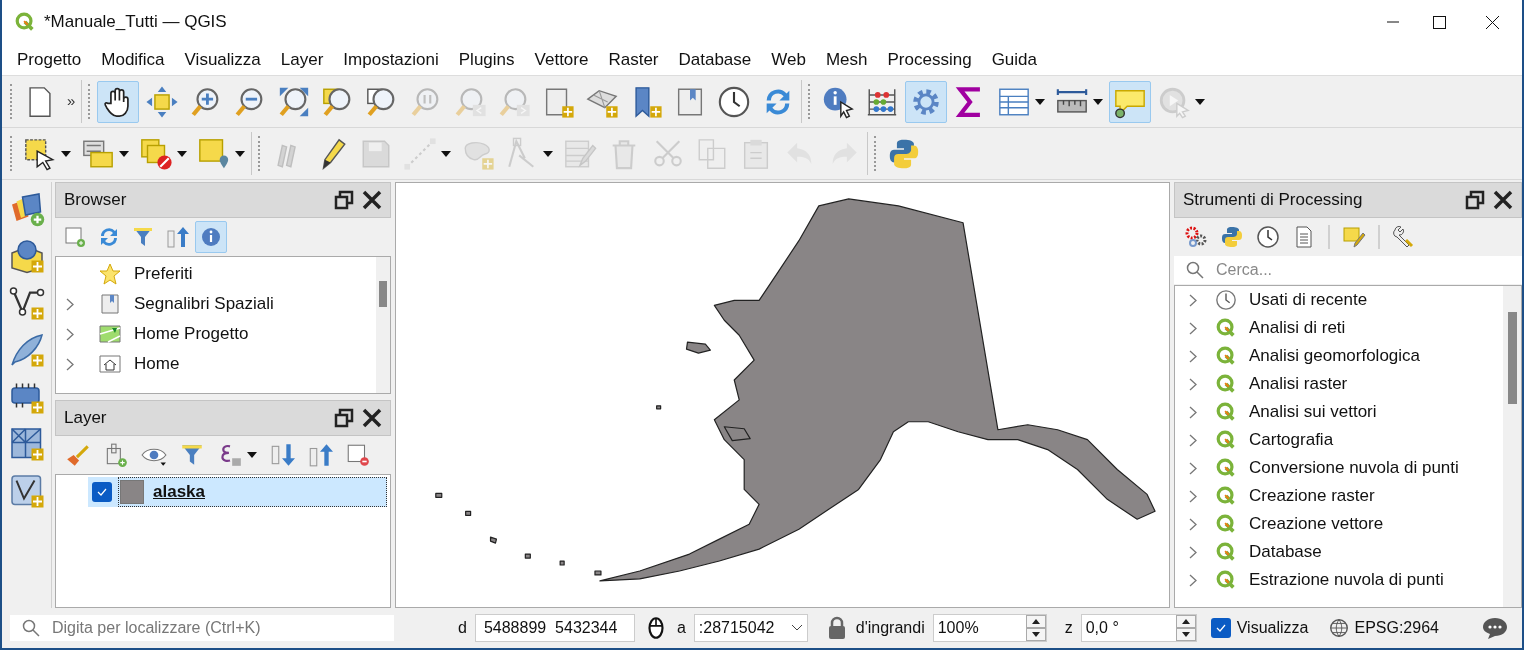 This screenshot has width=1524, height=650. I want to click on gears-icon, so click(1196, 237).